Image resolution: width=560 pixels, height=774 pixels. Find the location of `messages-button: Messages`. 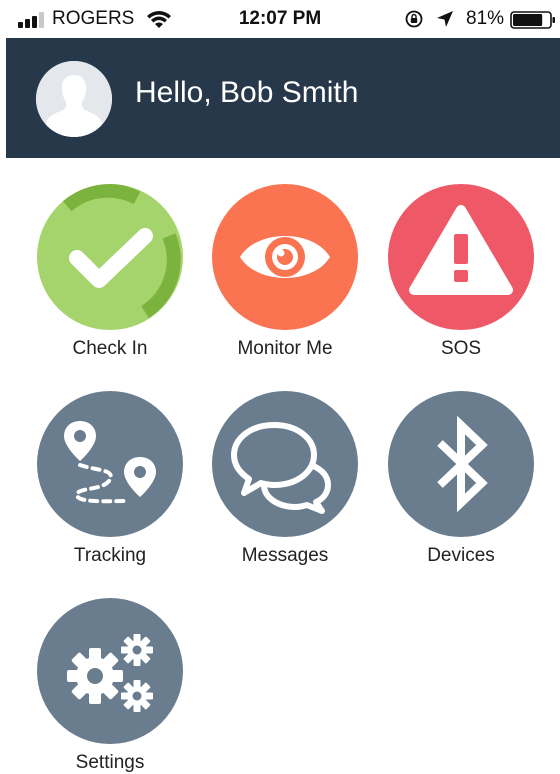

messages-button: Messages is located at coordinates (285, 479).